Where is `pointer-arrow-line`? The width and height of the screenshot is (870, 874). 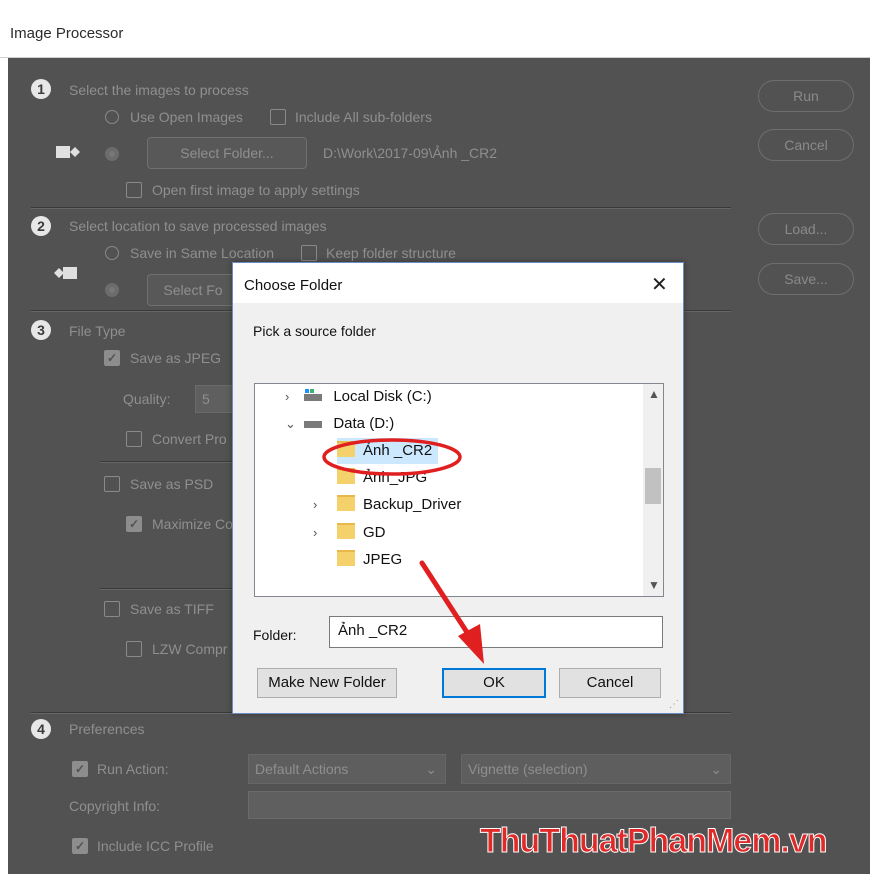 pointer-arrow-line is located at coordinates (447, 601).